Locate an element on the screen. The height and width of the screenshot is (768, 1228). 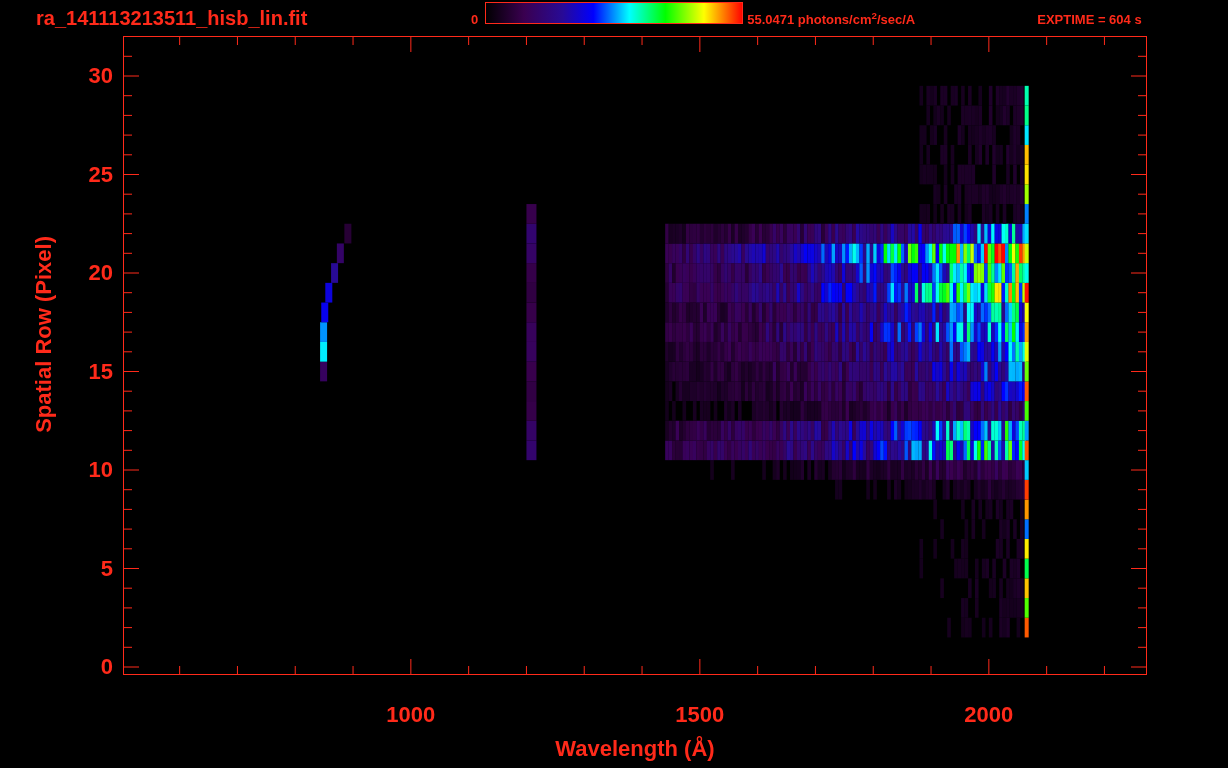
x-tick-label: 1500 is located at coordinates (700, 715).